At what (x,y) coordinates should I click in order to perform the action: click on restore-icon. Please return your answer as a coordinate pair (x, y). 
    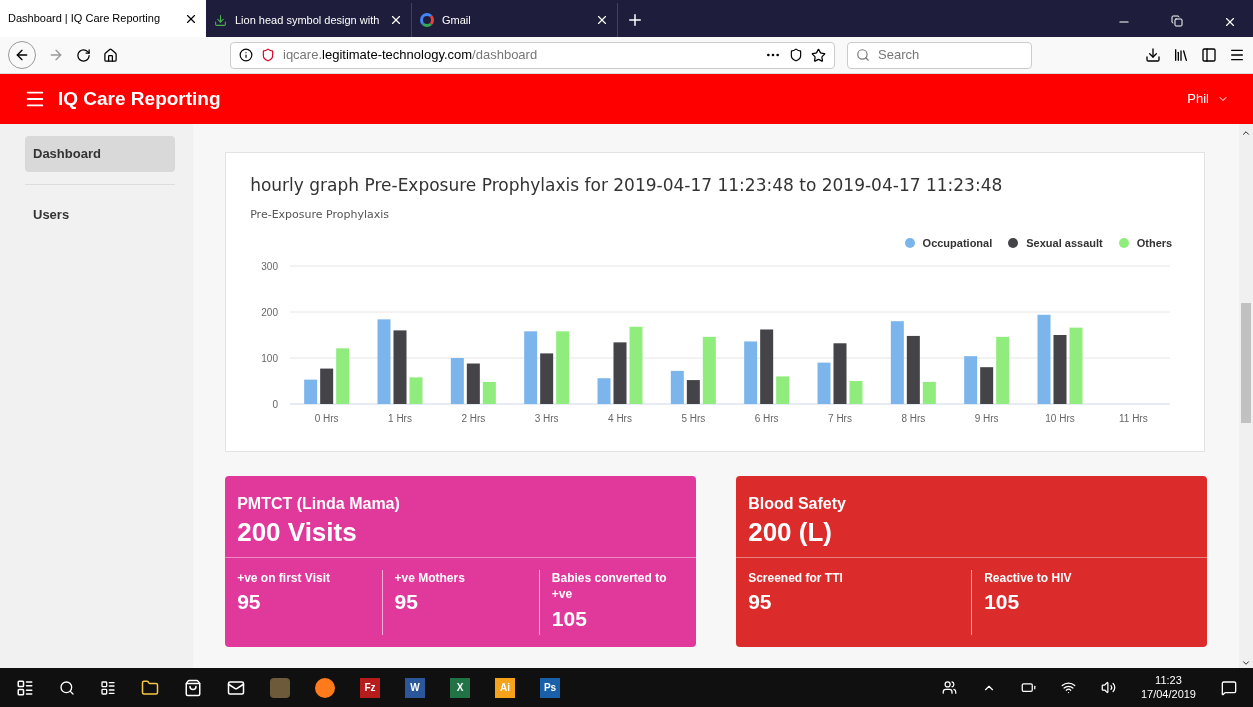
    Looking at the image, I should click on (1177, 21).